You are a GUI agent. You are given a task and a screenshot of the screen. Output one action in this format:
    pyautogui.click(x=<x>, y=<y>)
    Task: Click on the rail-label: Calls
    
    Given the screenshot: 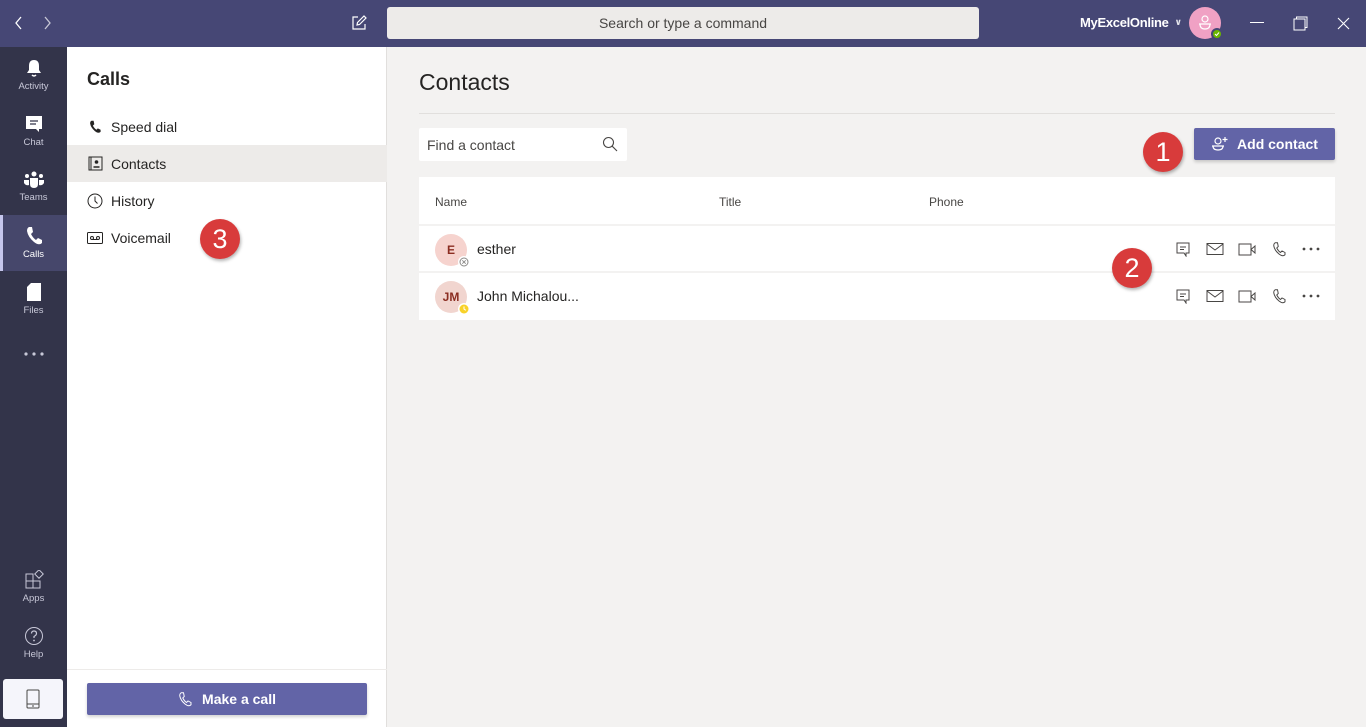 What is the action you would take?
    pyautogui.click(x=33, y=254)
    